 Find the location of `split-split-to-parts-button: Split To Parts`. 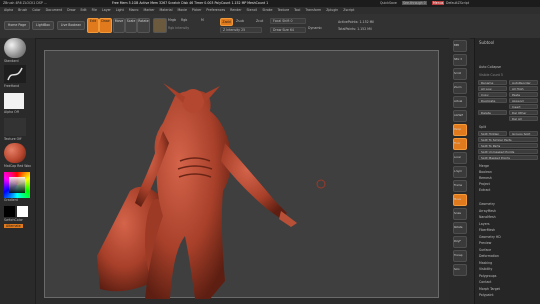

split-split-to-parts-button: Split To Parts is located at coordinates (508, 145).